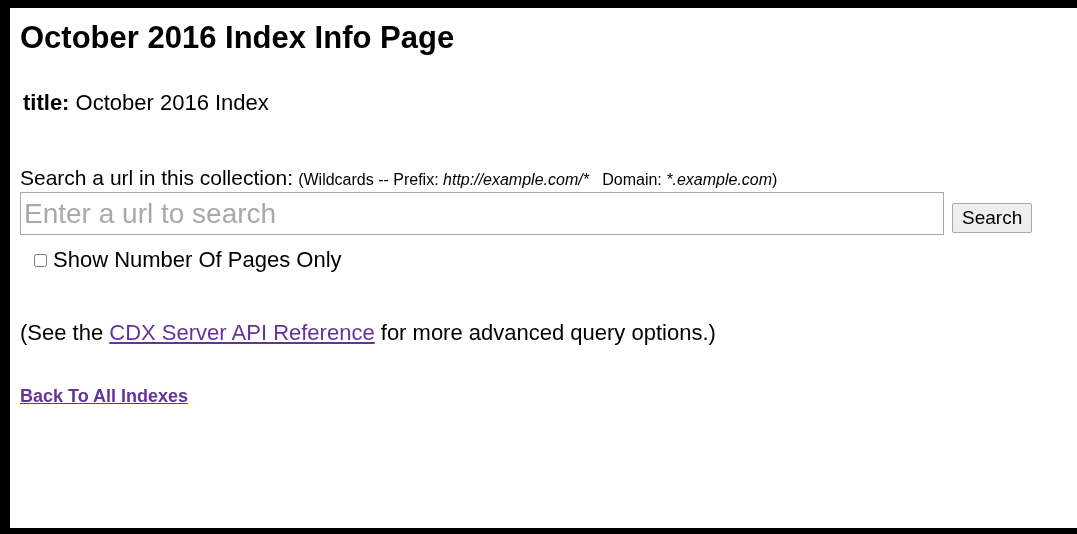  Describe the element at coordinates (538, 180) in the screenshot. I see `wildcard-hint: (Wildcards -- Prefix: http://example.com/* Domain: *.example.com)` at that location.